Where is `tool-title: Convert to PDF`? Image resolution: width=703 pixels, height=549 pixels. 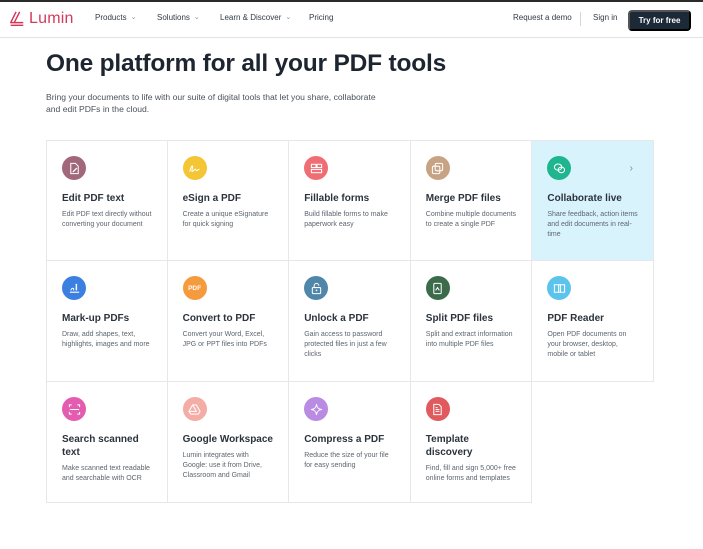
tool-title: Convert to PDF is located at coordinates (219, 318).